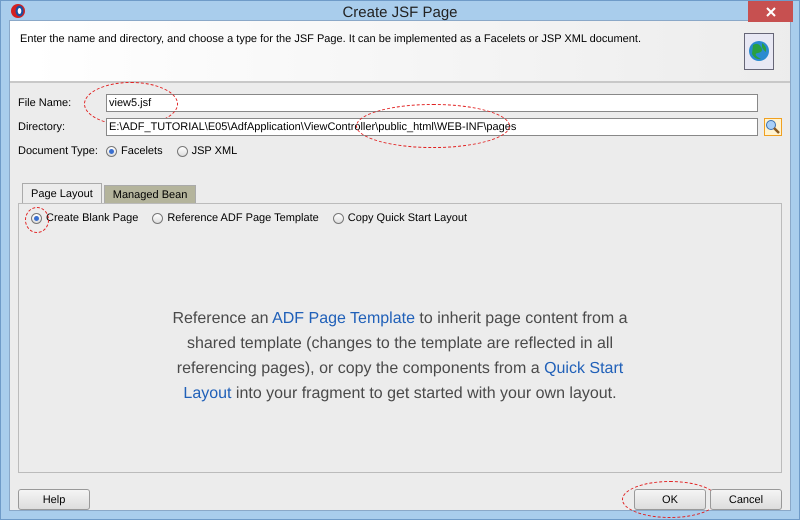 Image resolution: width=800 pixels, height=520 pixels. I want to click on tab: Managed Bean, so click(150, 194).